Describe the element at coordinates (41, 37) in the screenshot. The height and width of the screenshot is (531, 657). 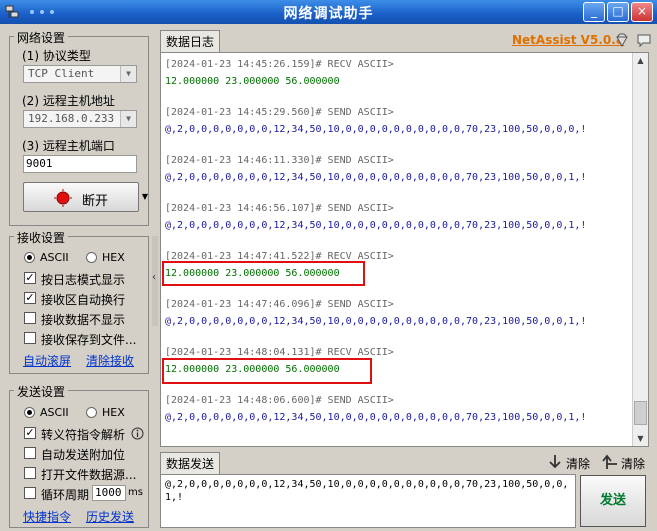
I see `network-settings-title: 网络设置` at that location.